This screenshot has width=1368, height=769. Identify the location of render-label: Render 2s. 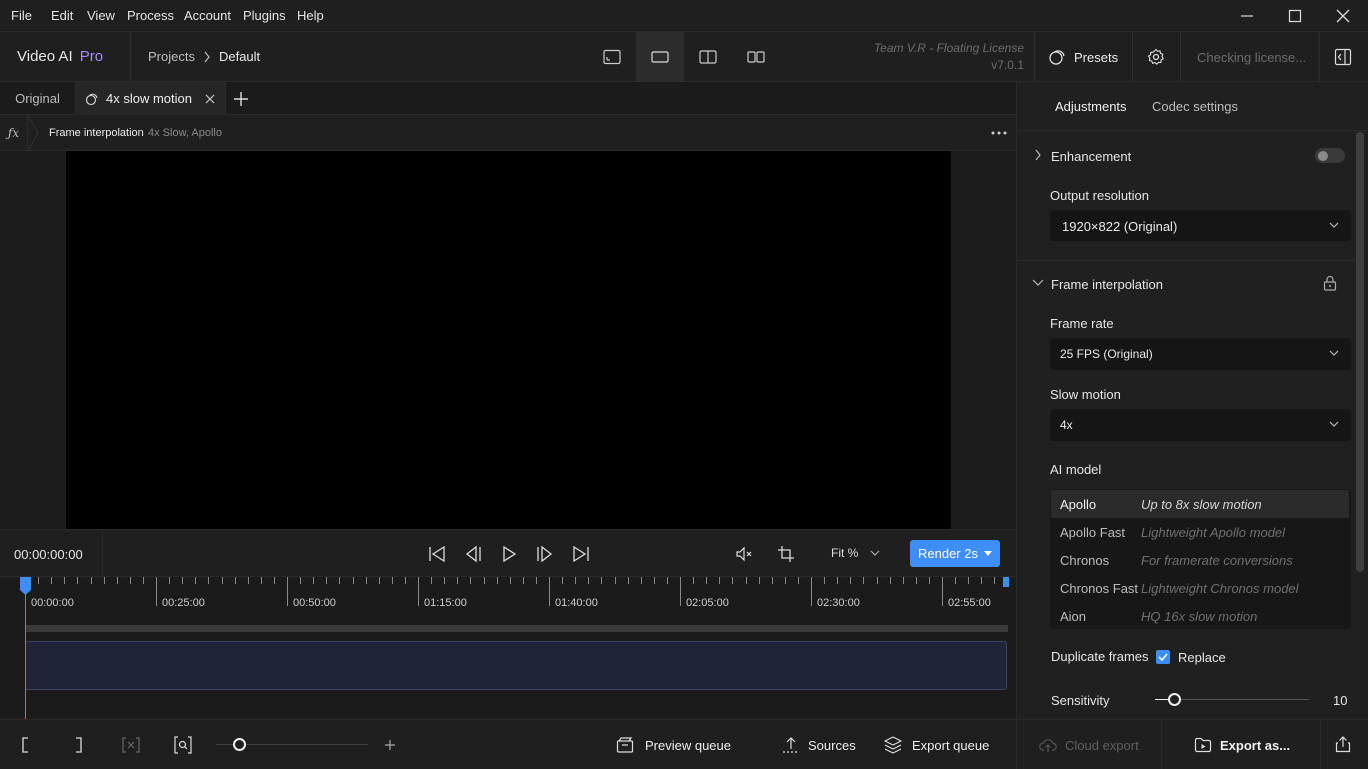
(948, 553).